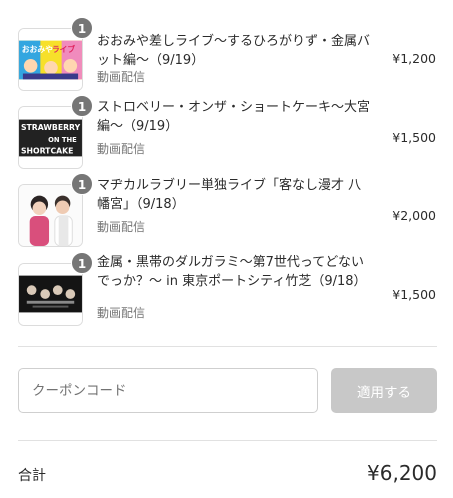 The image size is (453, 498). What do you see at coordinates (234, 117) in the screenshot?
I see `item-title: ストロベリー・オンザ・ショートケーキ〜大宮編〜（9/19）` at bounding box center [234, 117].